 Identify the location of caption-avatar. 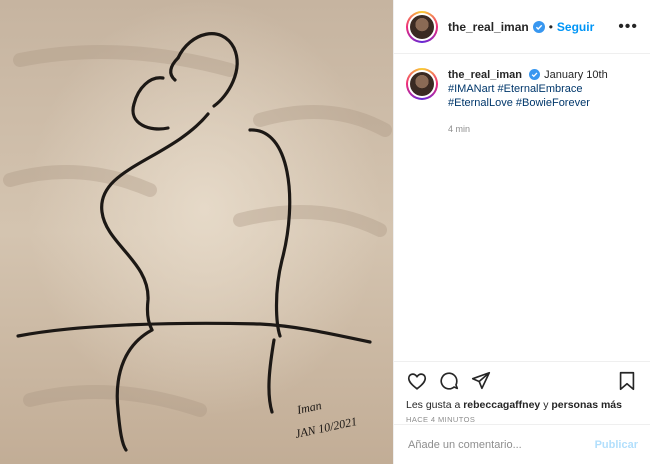
(422, 84).